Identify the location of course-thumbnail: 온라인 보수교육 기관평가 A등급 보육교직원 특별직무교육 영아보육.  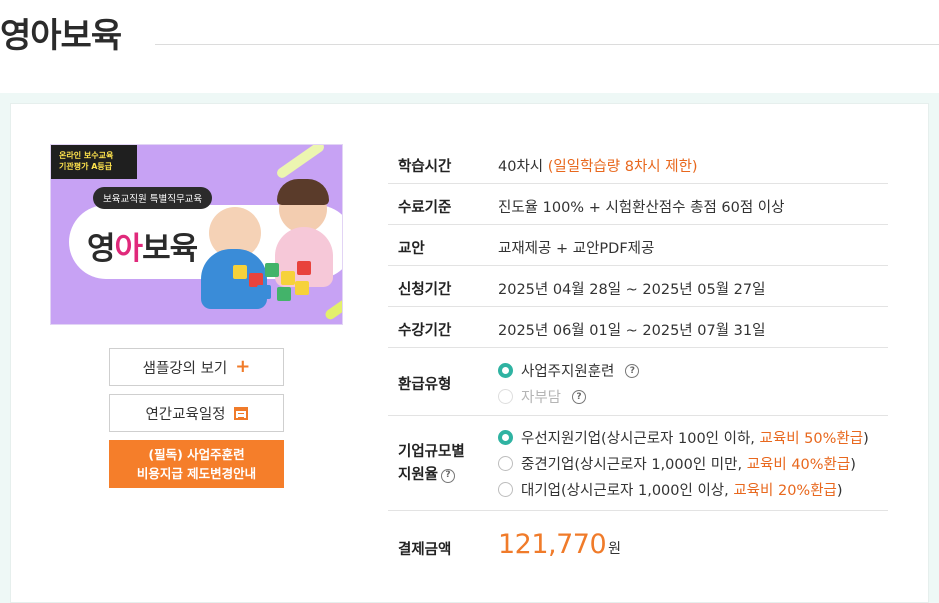
(196, 234).